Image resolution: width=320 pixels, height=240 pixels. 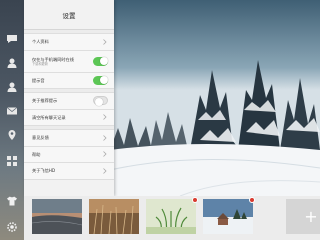 I want to click on recommend-toggle, so click(x=100, y=101).